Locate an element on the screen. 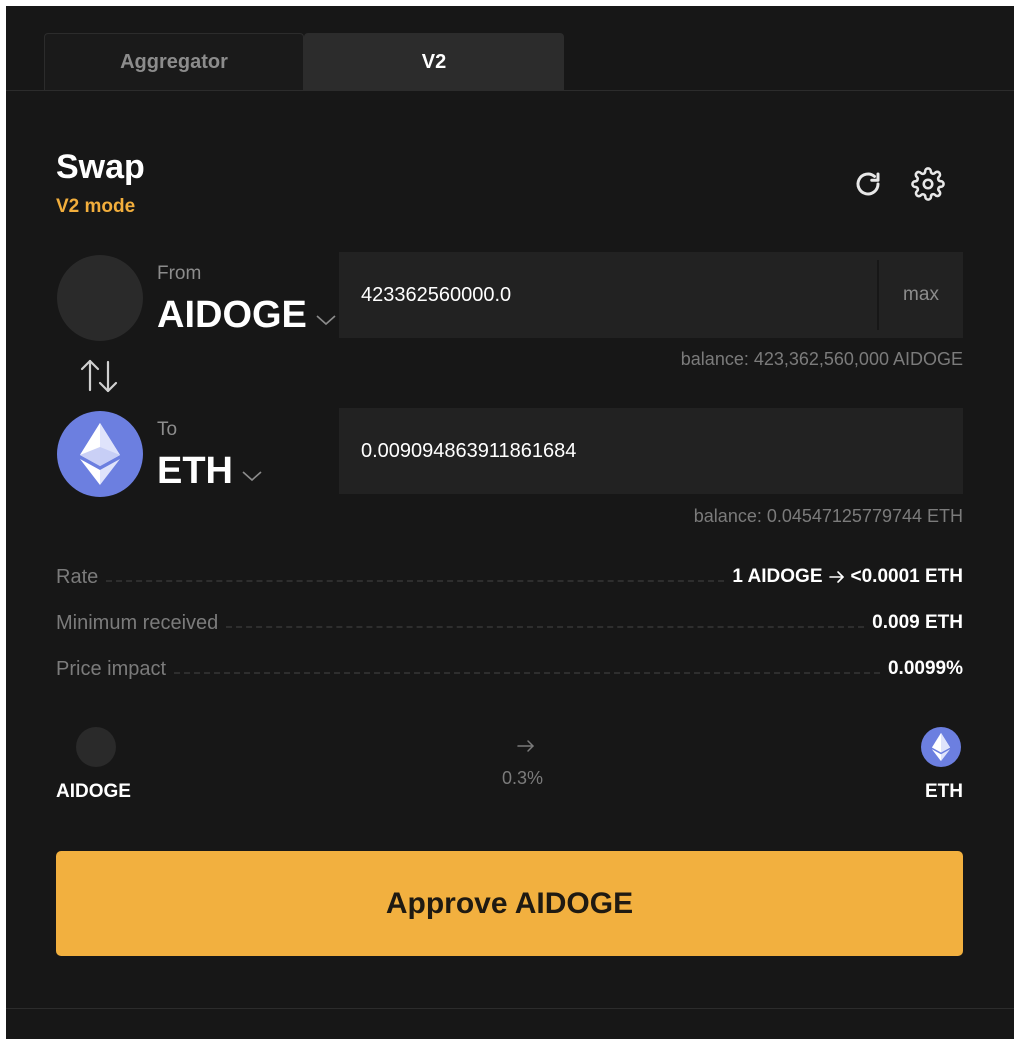 Image resolution: width=1014 pixels, height=1039 pixels. from-amount-box: max is located at coordinates (651, 295).